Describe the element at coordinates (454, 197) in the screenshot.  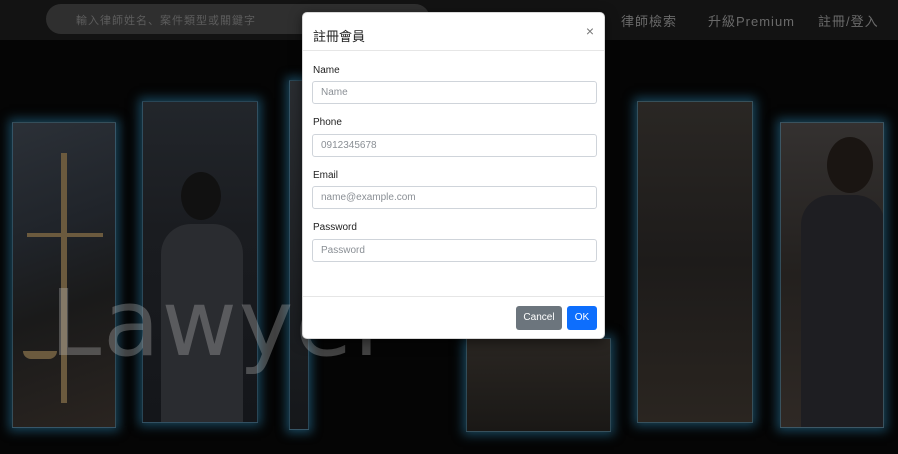
I see `email-field` at that location.